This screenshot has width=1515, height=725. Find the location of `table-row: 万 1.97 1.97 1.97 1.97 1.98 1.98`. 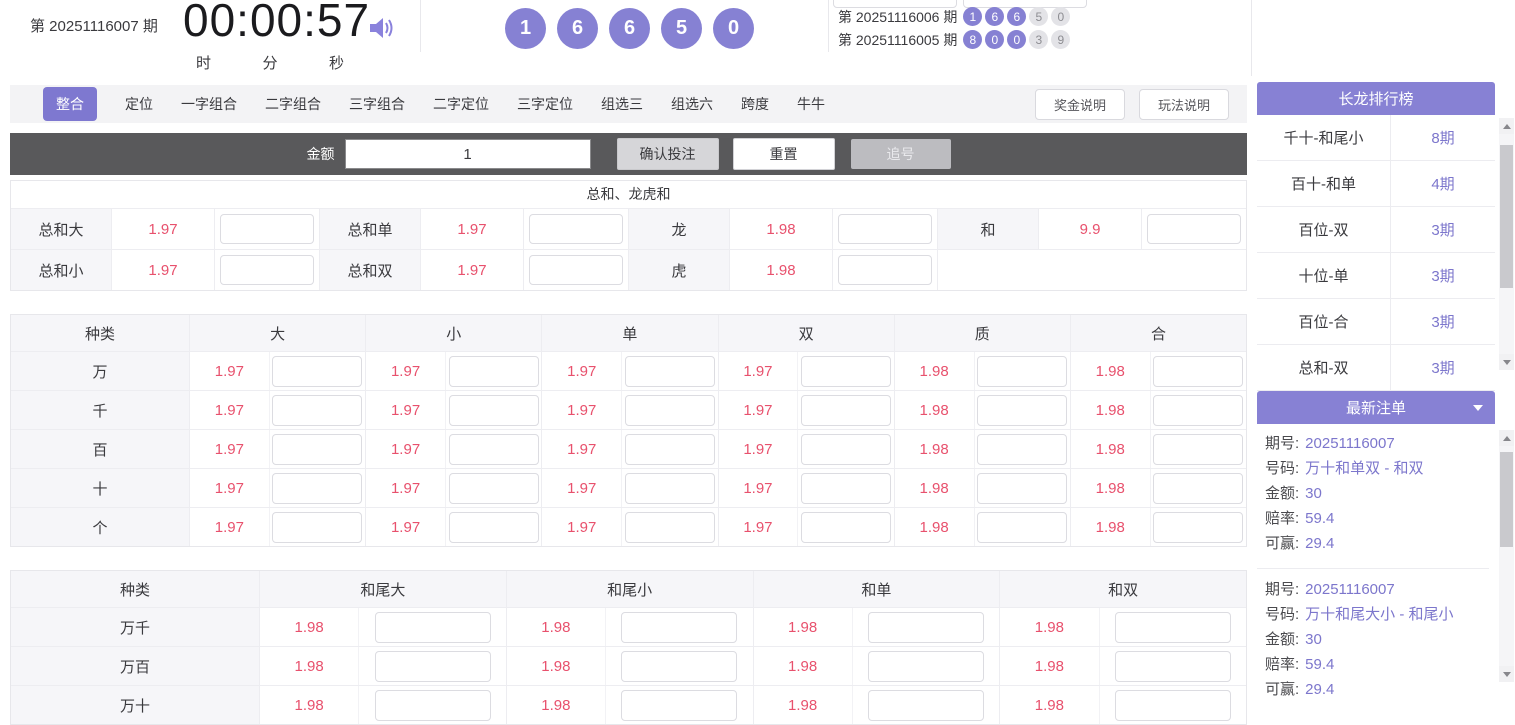

table-row: 万 1.97 1.97 1.97 1.97 1.98 1.98 is located at coordinates (628, 371).